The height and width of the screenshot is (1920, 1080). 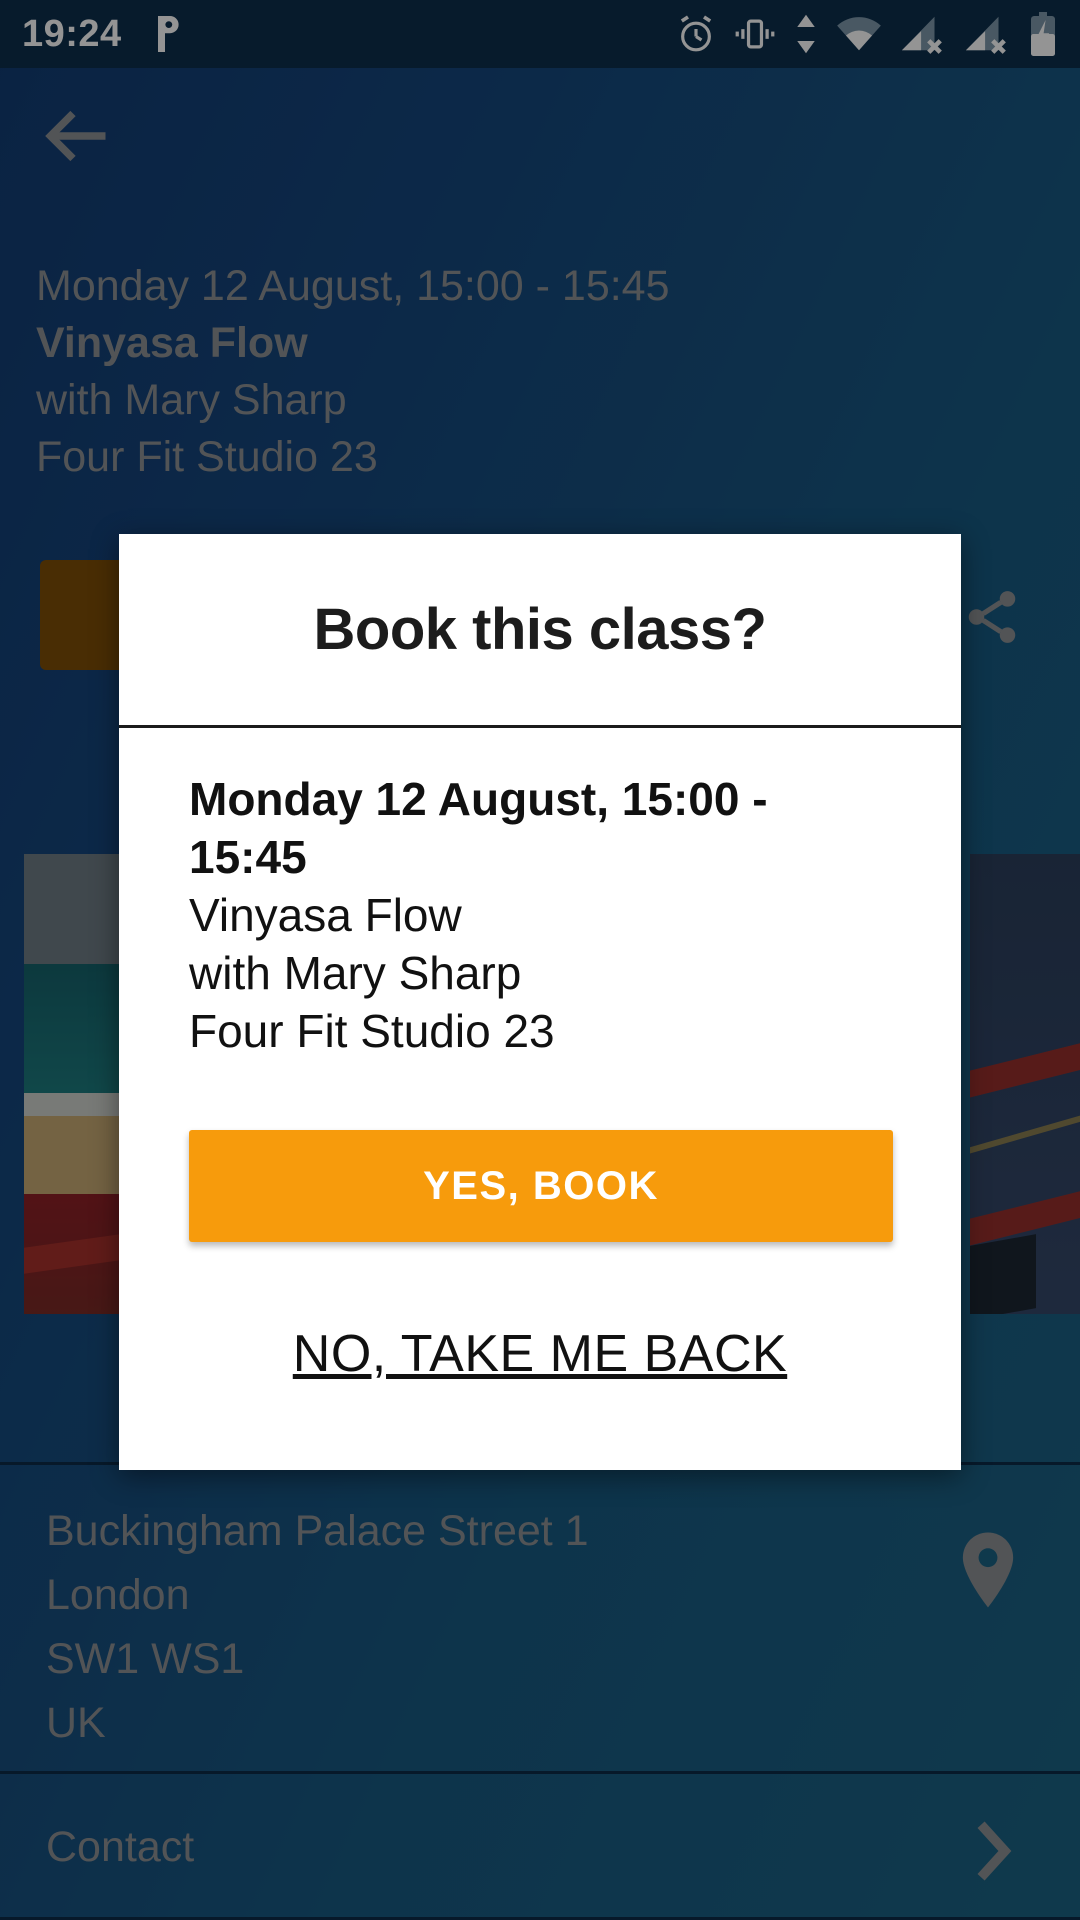 What do you see at coordinates (541, 1186) in the screenshot?
I see `yes-book-button: YES, BOOK` at bounding box center [541, 1186].